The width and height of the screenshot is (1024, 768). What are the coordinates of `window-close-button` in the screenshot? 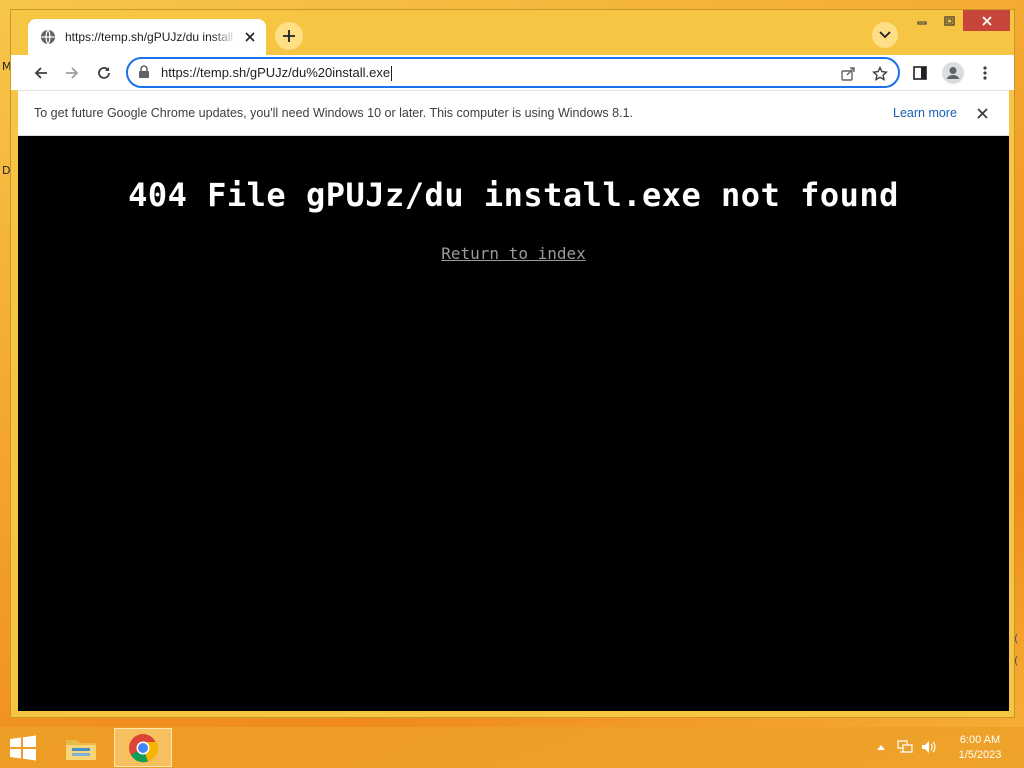 It's located at (986, 20).